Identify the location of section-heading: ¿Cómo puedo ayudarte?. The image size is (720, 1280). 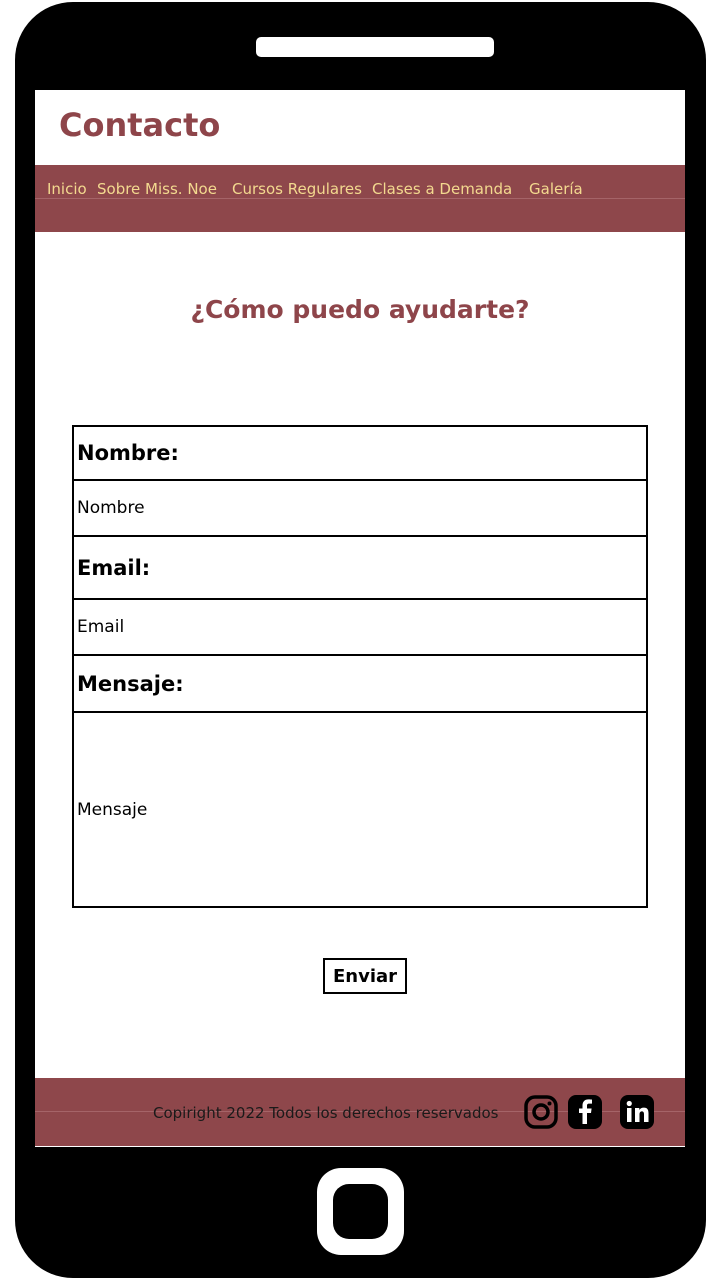
(360, 309).